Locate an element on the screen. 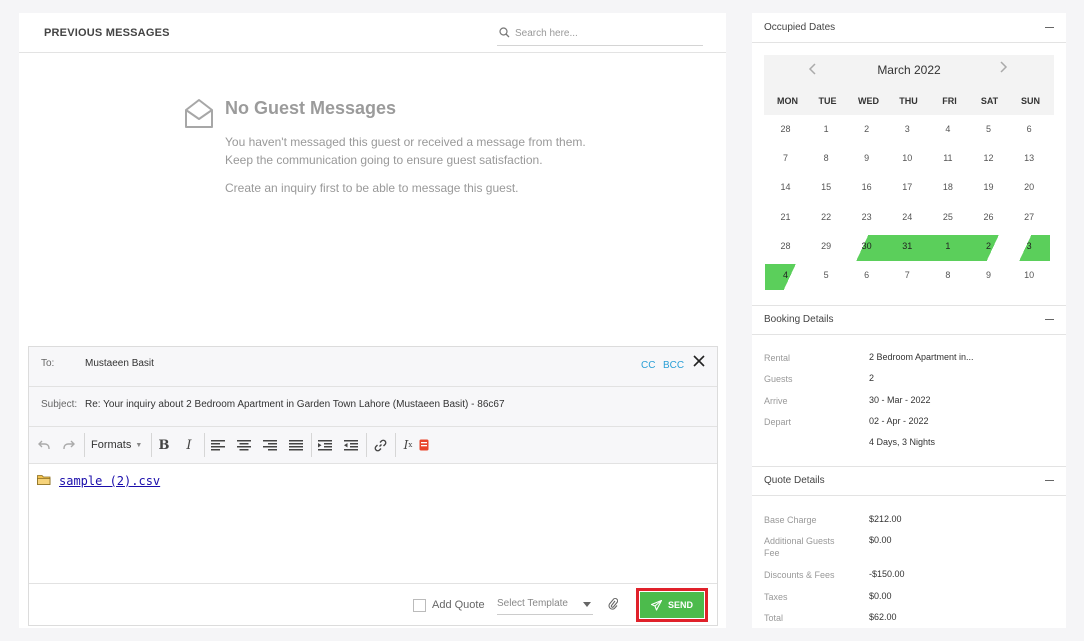  additional-guests-value: $0.00 is located at coordinates (880, 540).